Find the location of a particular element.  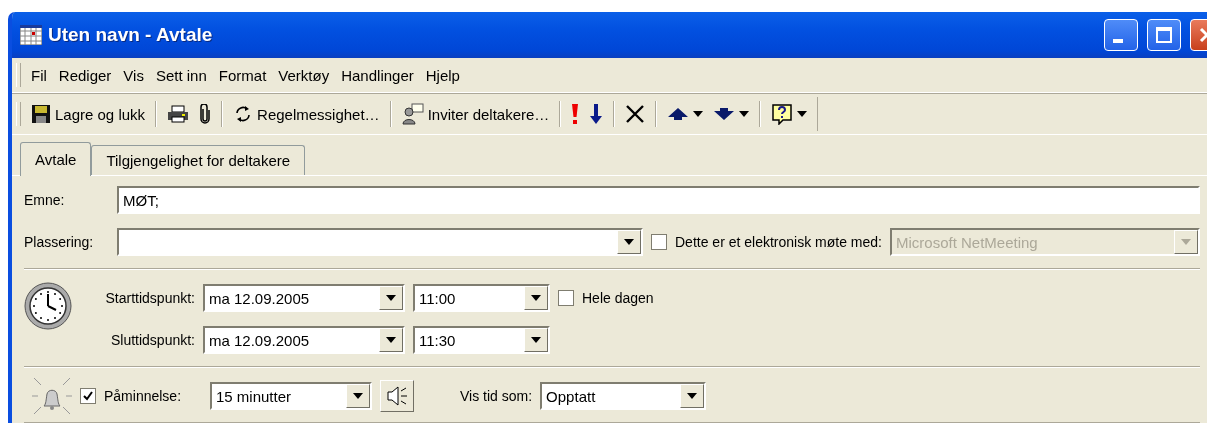

menu-item: Verktøy is located at coordinates (304, 75).